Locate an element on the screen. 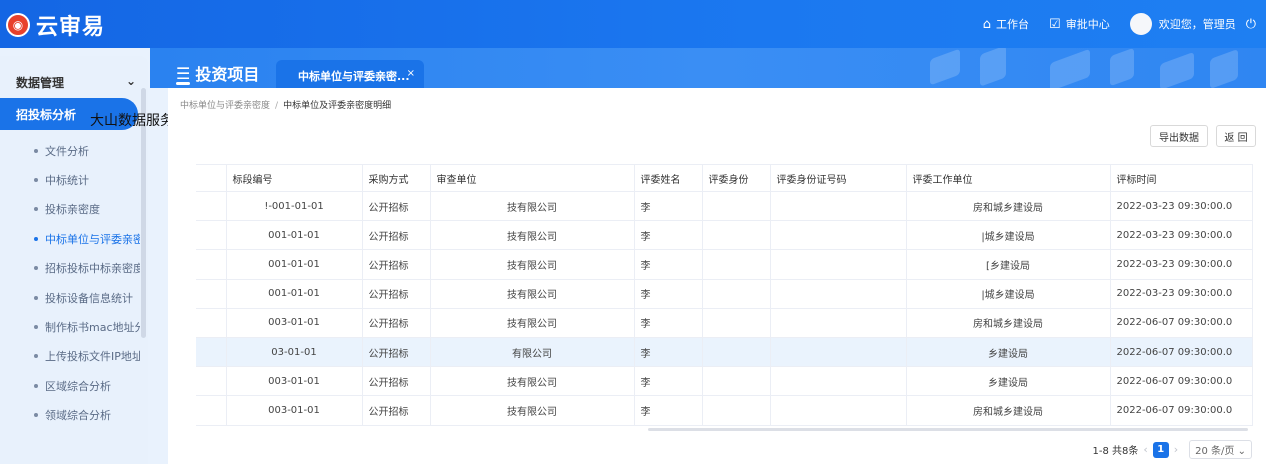 This screenshot has height=464, width=1266. table-header-cell: 评委身份证号码 is located at coordinates (838, 178).